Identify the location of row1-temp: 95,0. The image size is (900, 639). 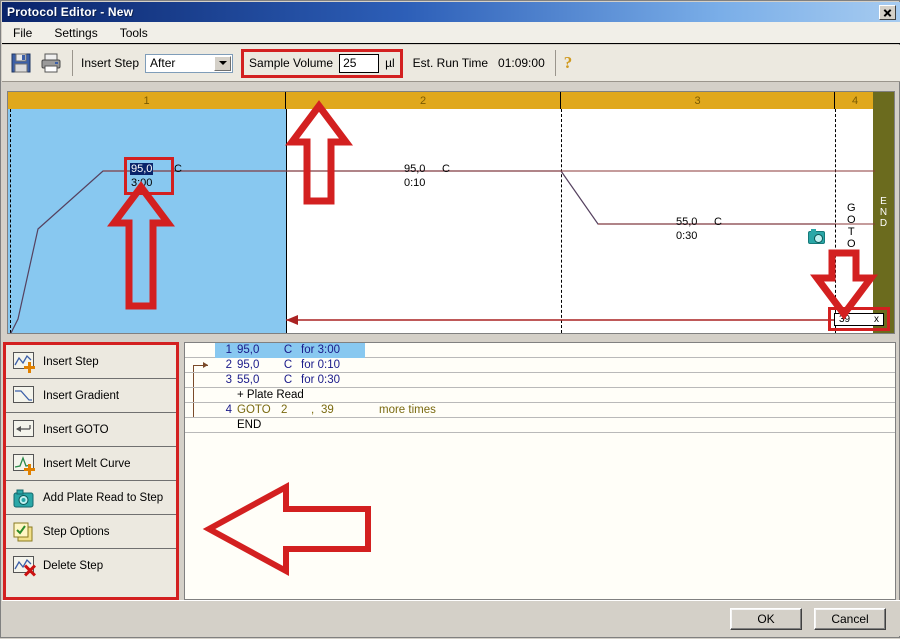
(248, 350).